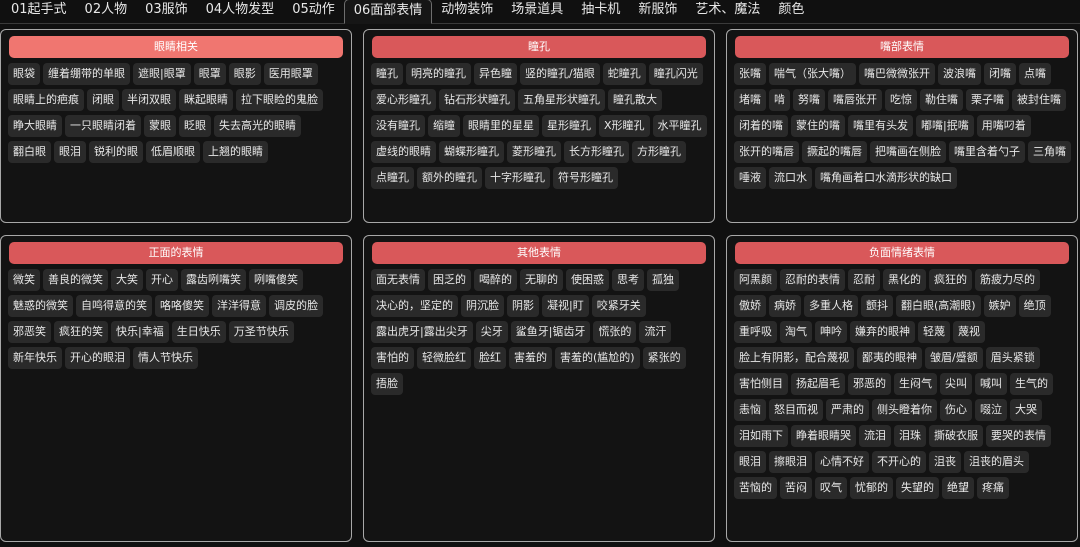  What do you see at coordinates (750, 74) in the screenshot?
I see `tag-button: 张嘴` at bounding box center [750, 74].